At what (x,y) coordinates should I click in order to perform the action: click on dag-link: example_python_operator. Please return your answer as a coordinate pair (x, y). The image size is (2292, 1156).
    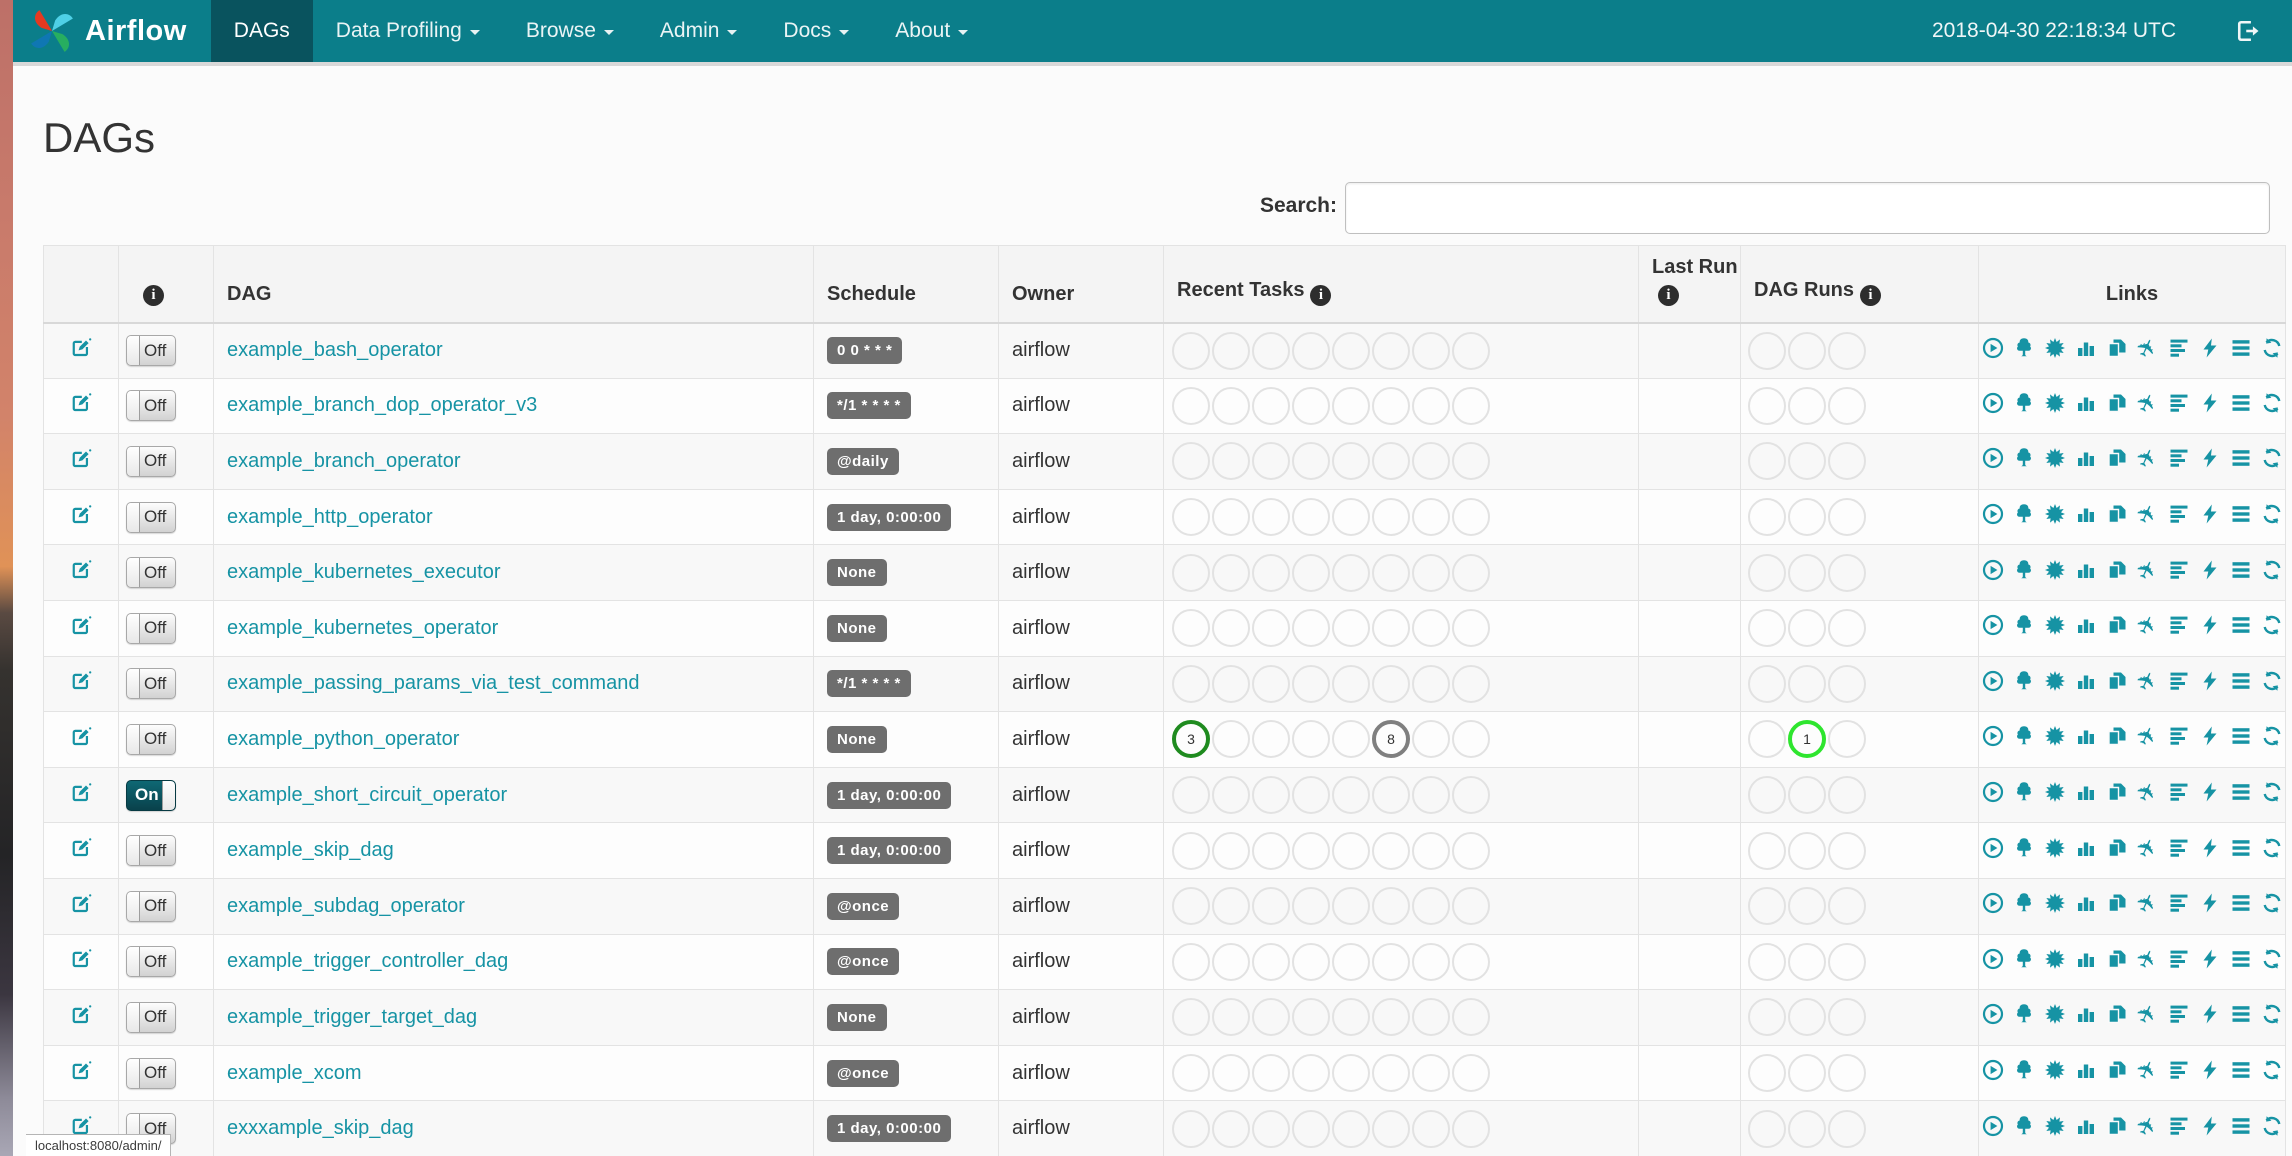
    Looking at the image, I should click on (343, 739).